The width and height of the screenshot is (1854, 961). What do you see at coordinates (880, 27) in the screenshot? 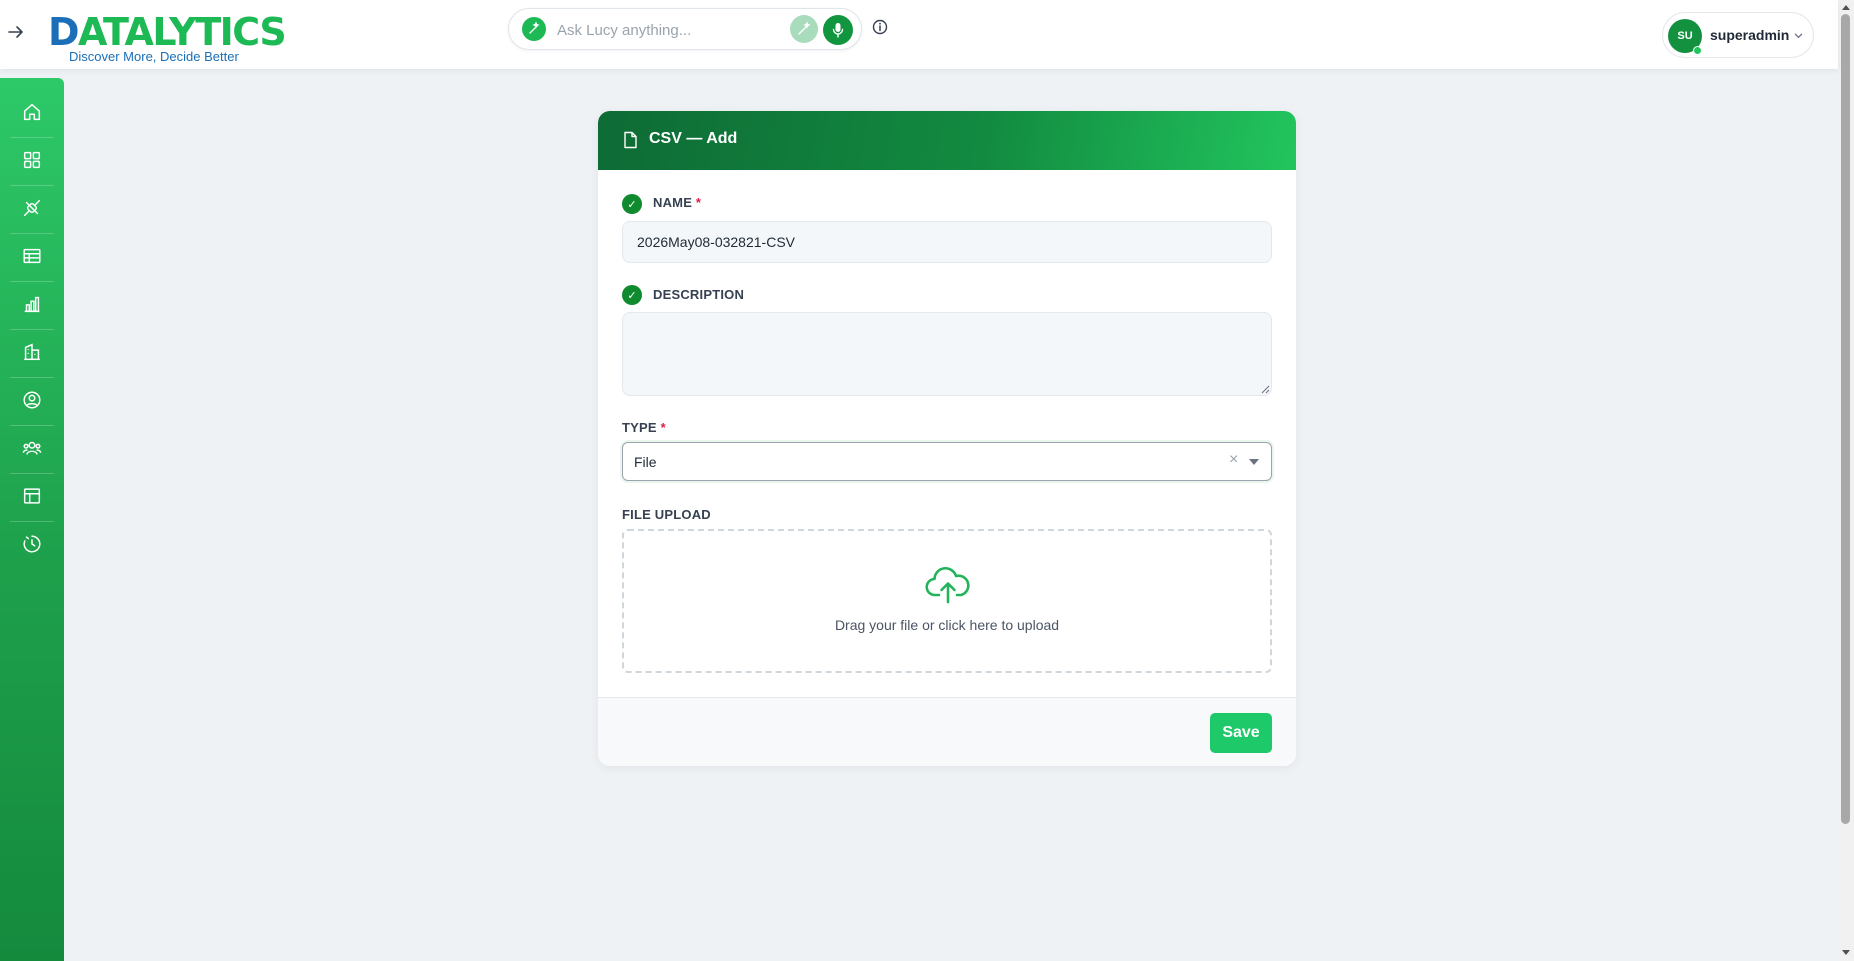
I see `info-icon` at bounding box center [880, 27].